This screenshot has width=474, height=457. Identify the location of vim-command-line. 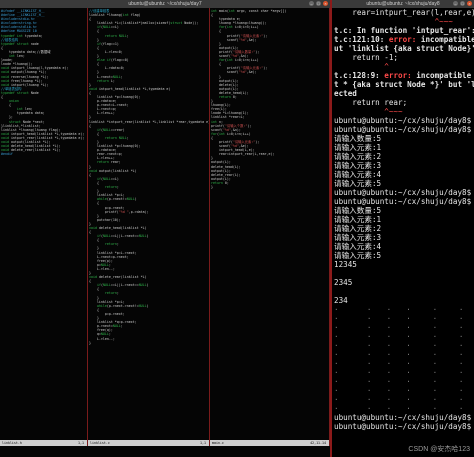
(165, 454).